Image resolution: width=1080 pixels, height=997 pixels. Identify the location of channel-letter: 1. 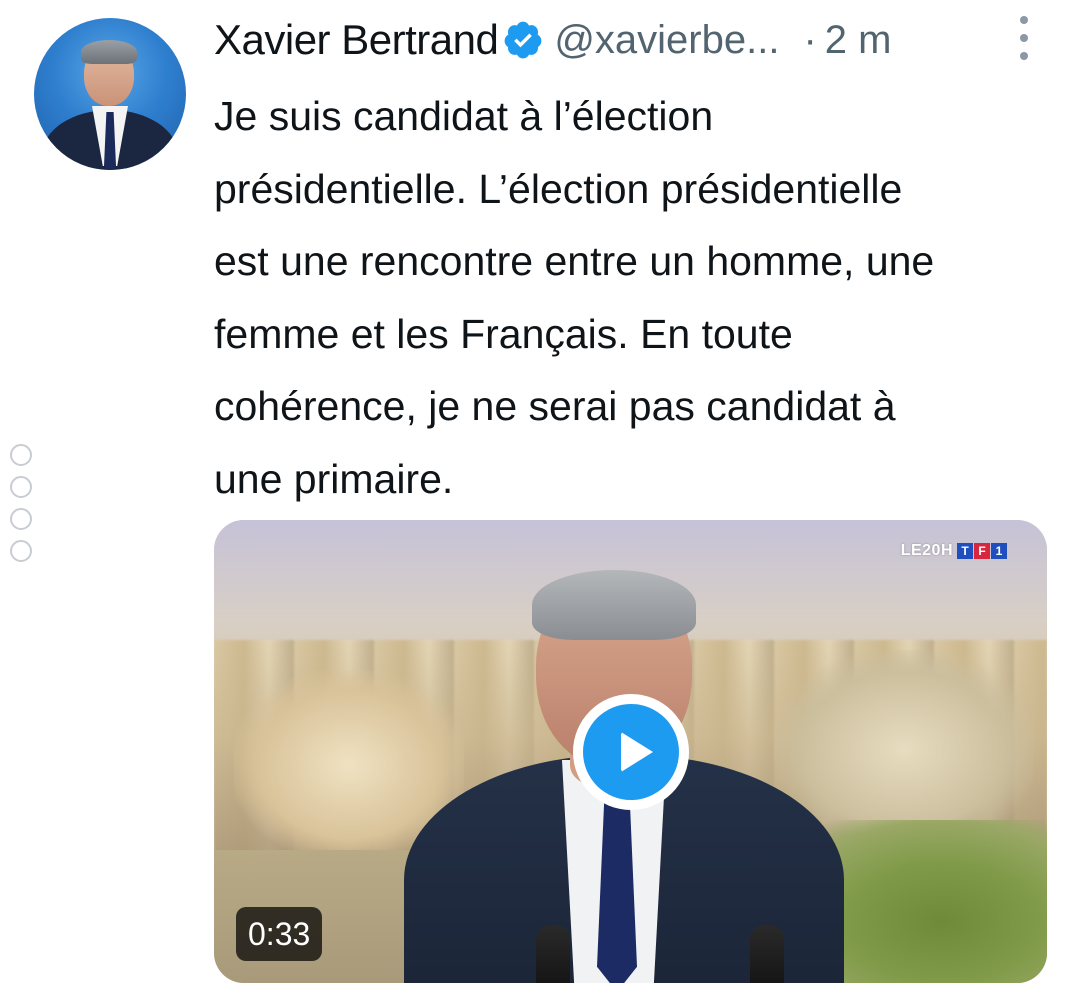
(999, 551).